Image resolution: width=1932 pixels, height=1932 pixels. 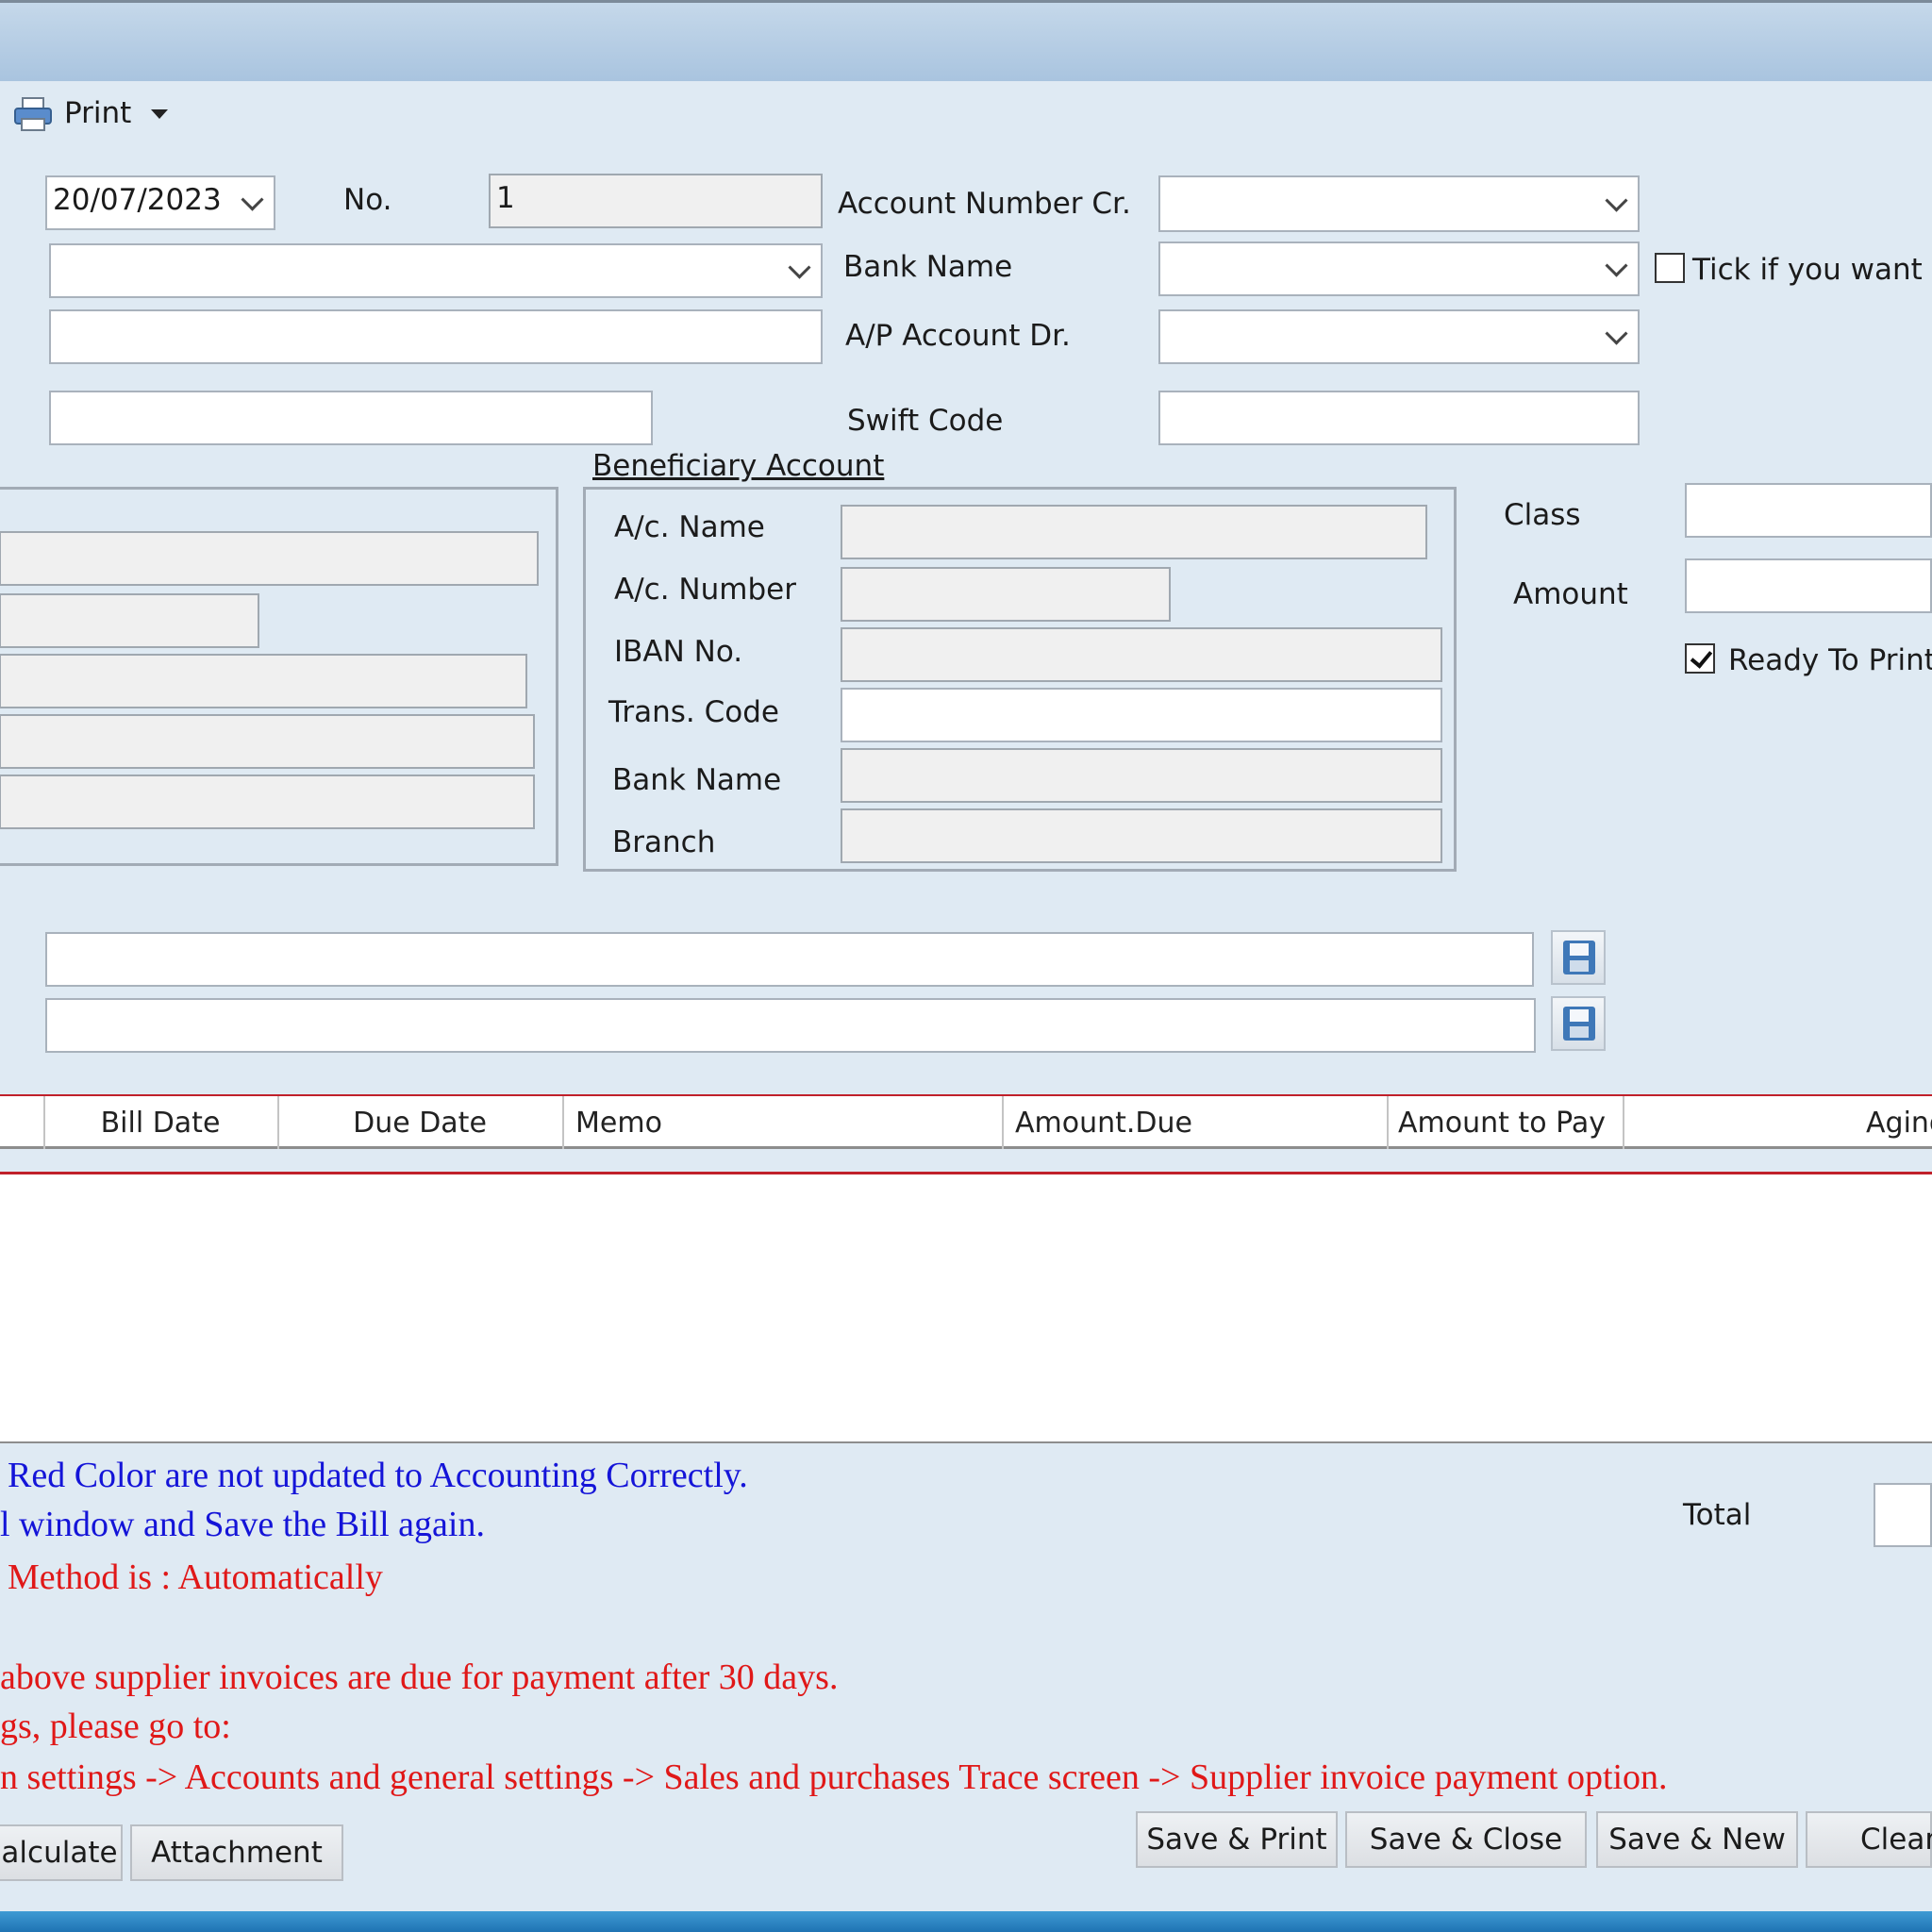 I want to click on iban-label: IBAN No., so click(x=678, y=652).